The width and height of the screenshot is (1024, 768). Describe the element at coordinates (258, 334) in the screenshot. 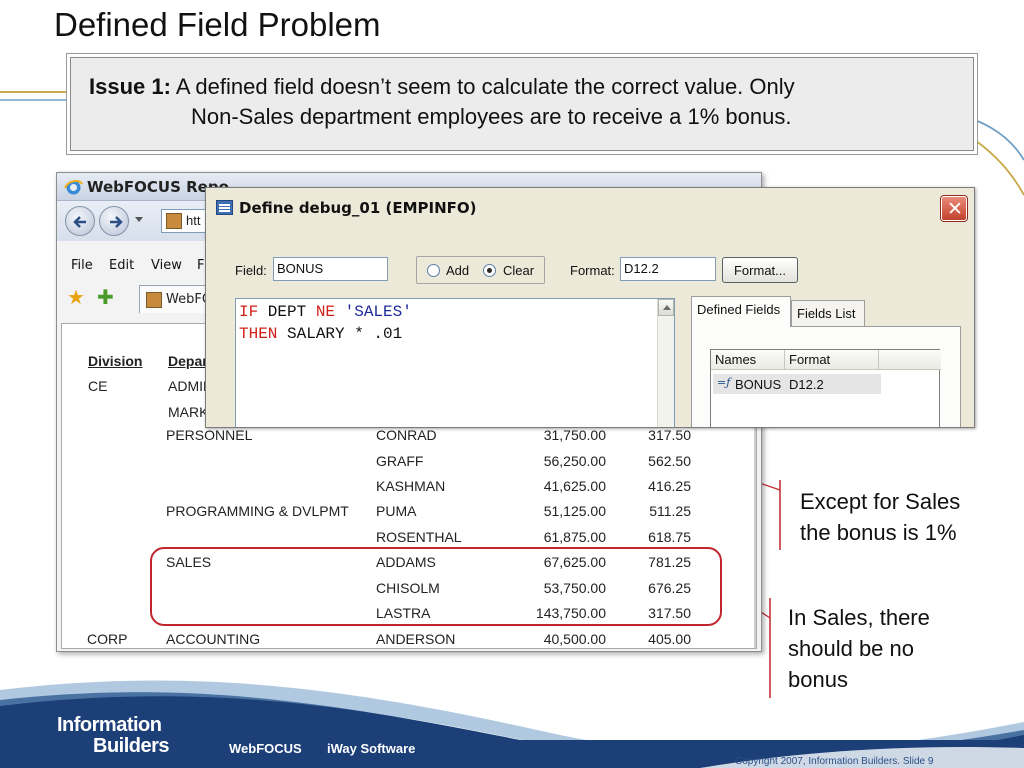

I see `keyword: THEN` at that location.